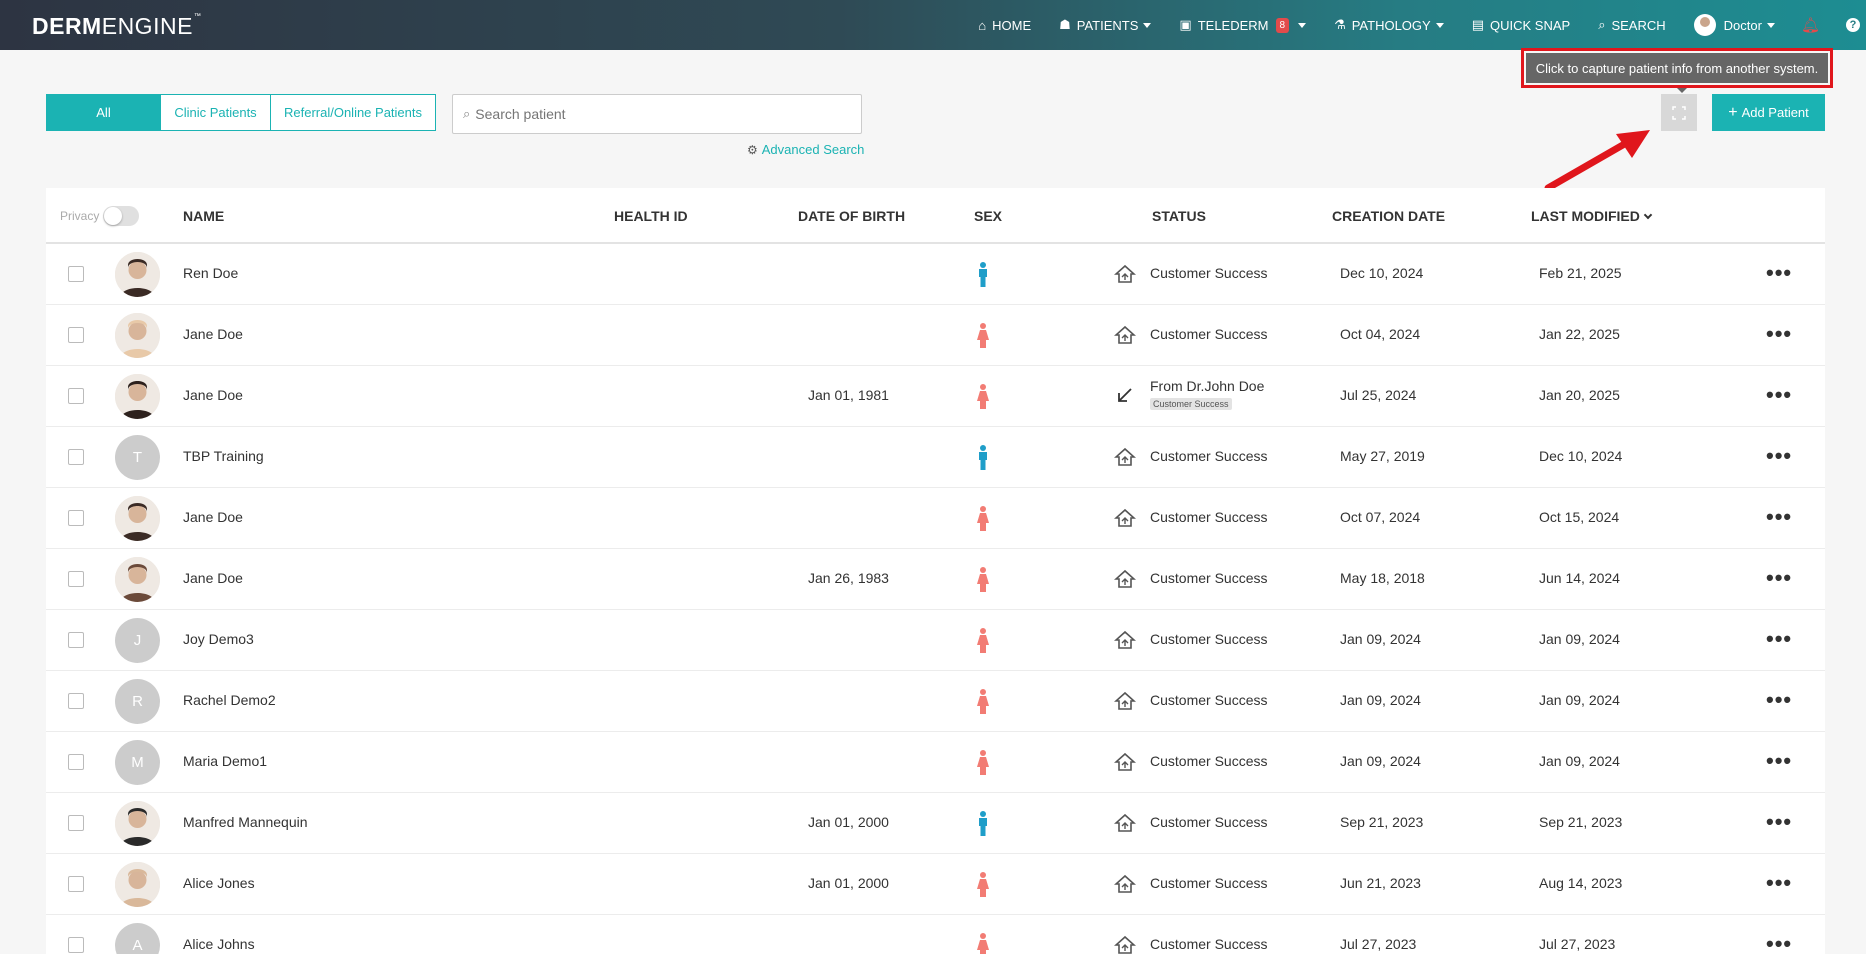  Describe the element at coordinates (219, 883) in the screenshot. I see `patient-name: Alice Jones` at that location.